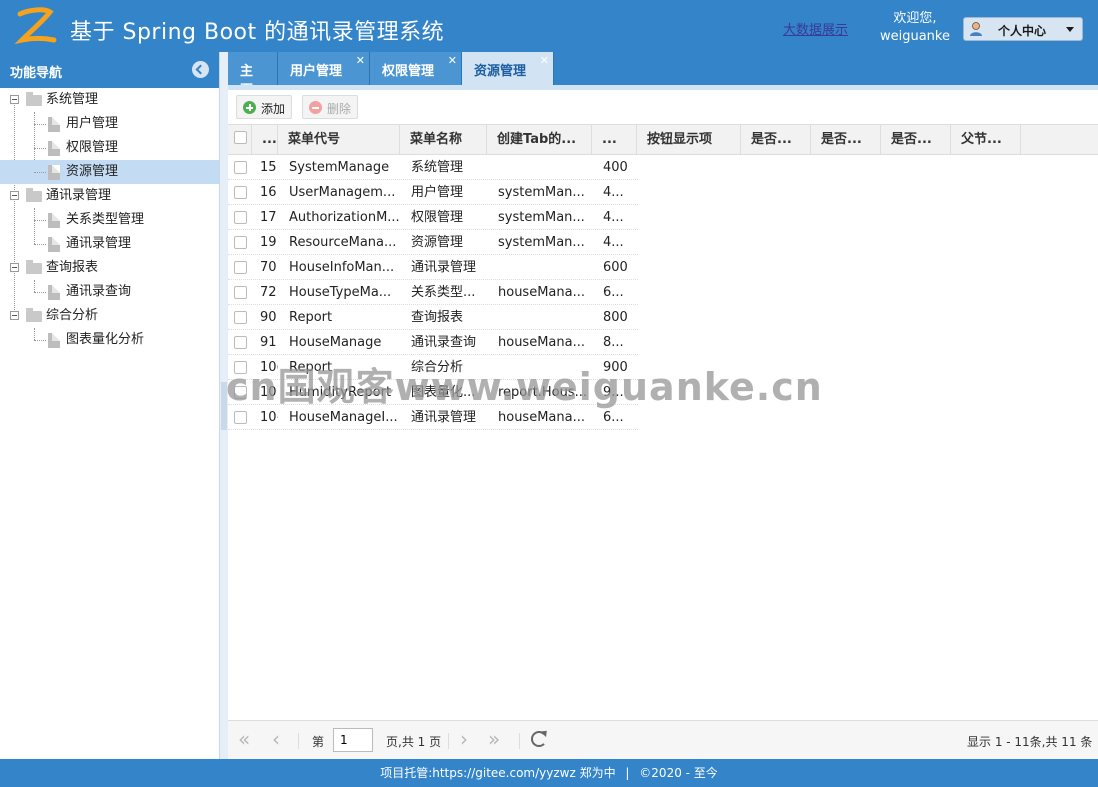 Image resolution: width=1098 pixels, height=787 pixels. What do you see at coordinates (408, 71) in the screenshot?
I see `tab-label: 权限管理` at bounding box center [408, 71].